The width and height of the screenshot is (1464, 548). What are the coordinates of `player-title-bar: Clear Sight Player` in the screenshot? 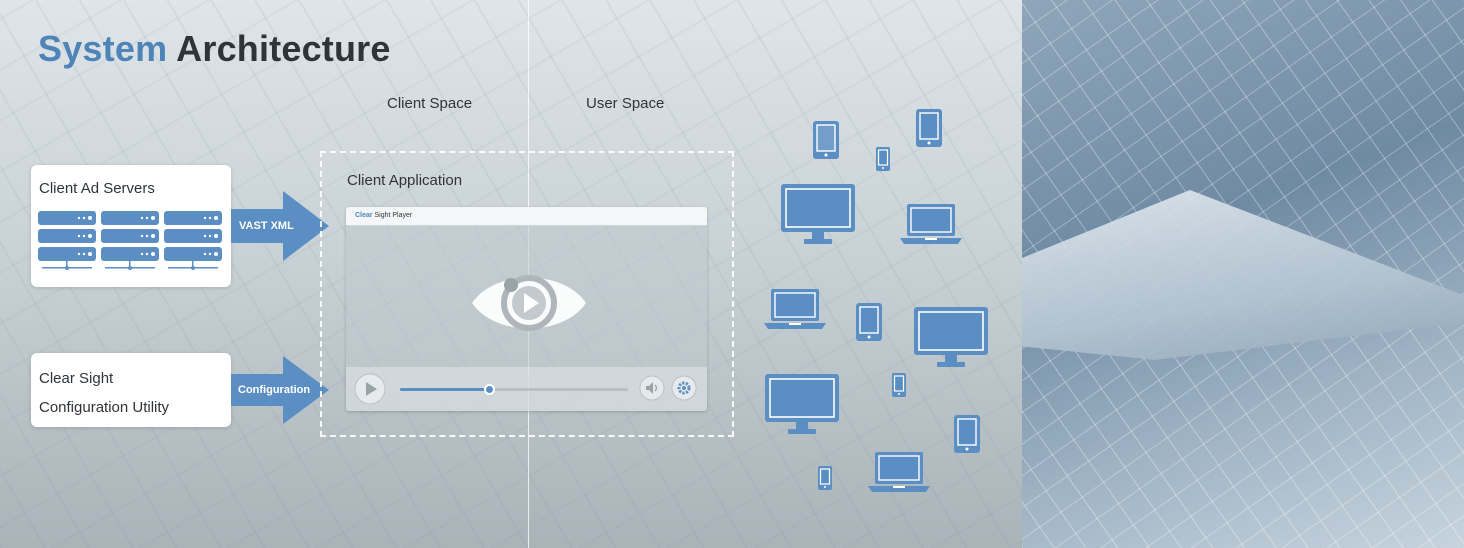 It's located at (526, 216).